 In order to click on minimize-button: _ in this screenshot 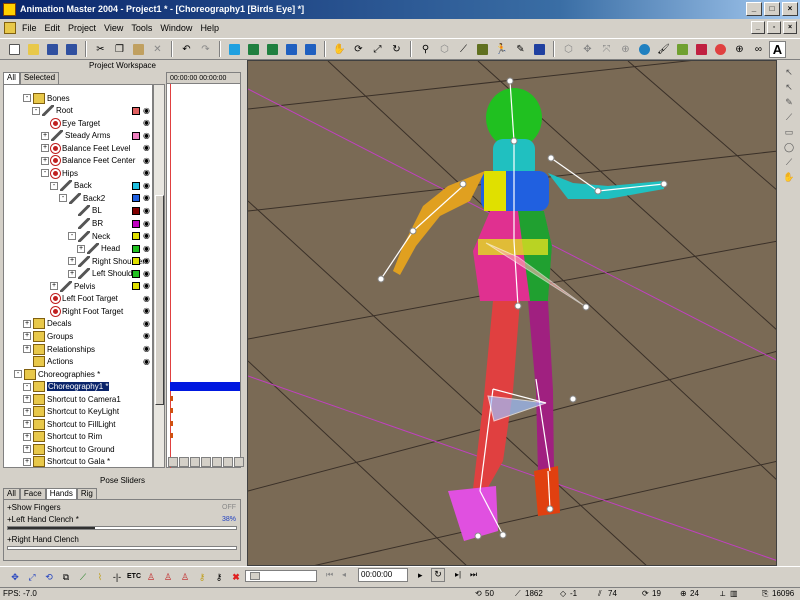, I will do `click(754, 9)`.